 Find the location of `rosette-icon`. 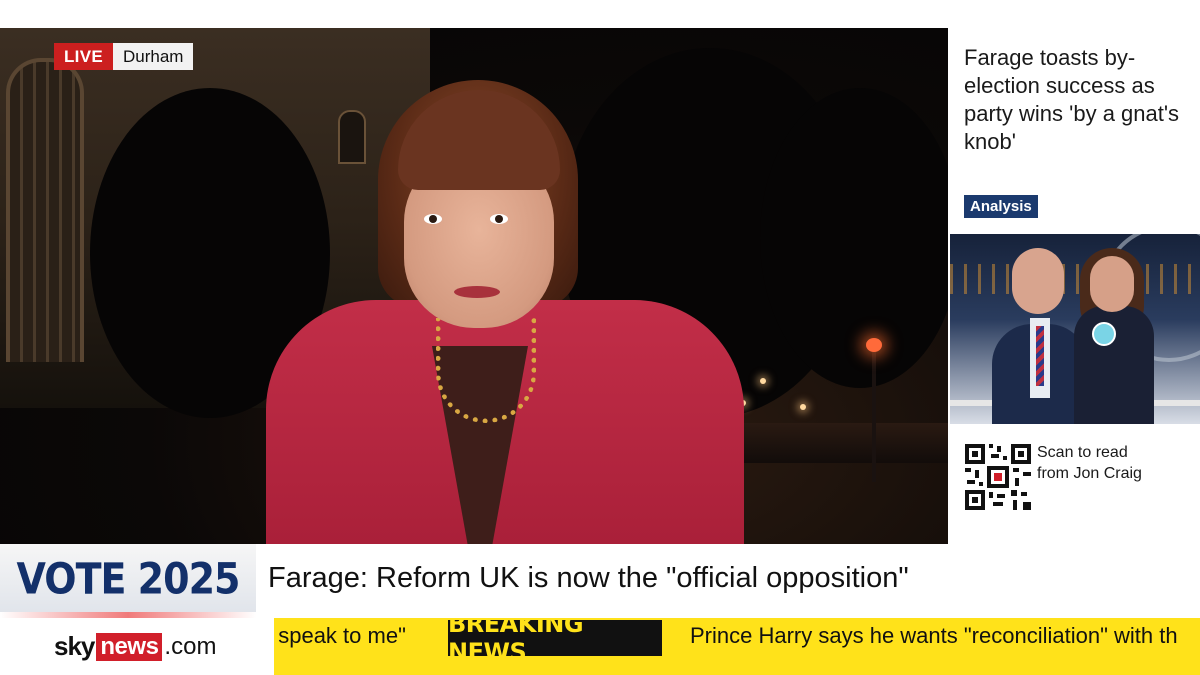

rosette-icon is located at coordinates (1104, 334).